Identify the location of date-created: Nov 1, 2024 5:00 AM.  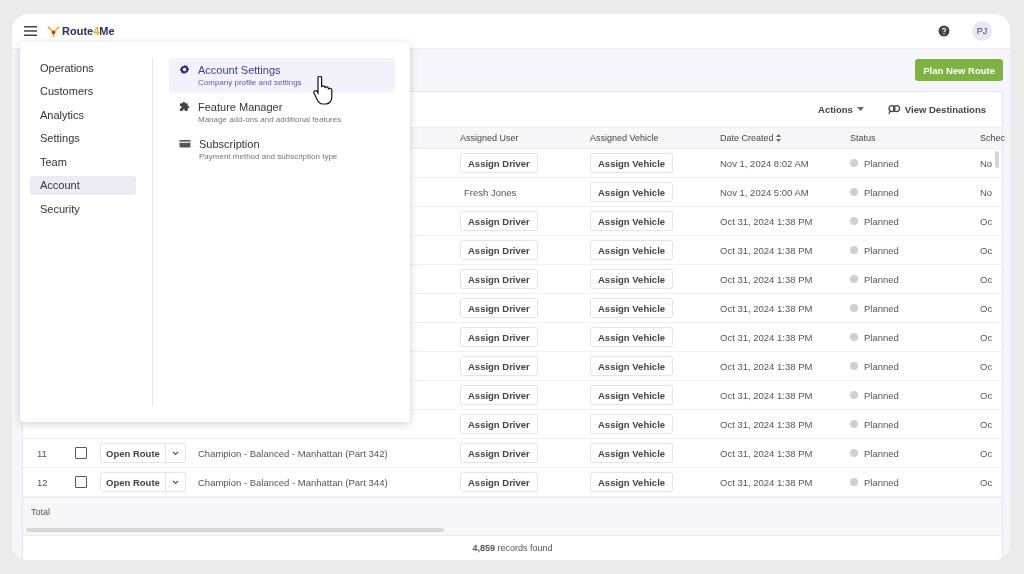
(764, 192).